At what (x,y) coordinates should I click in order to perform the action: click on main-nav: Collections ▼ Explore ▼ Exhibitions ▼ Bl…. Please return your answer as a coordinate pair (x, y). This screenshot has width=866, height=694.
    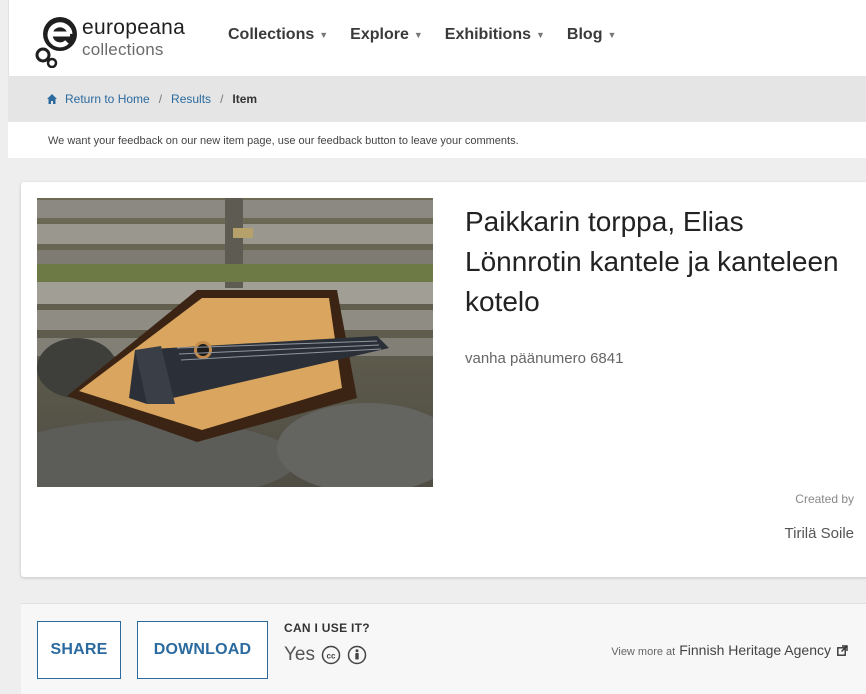
    Looking at the image, I should click on (422, 35).